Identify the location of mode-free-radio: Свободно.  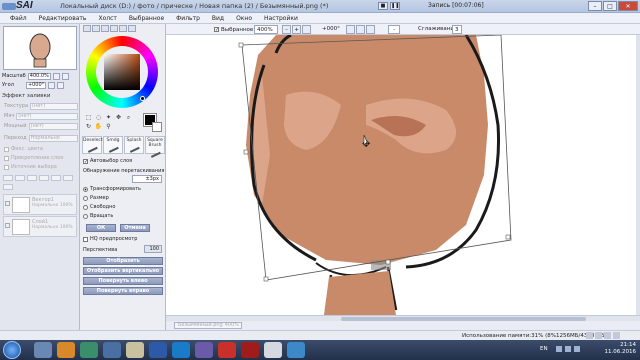
(99, 207).